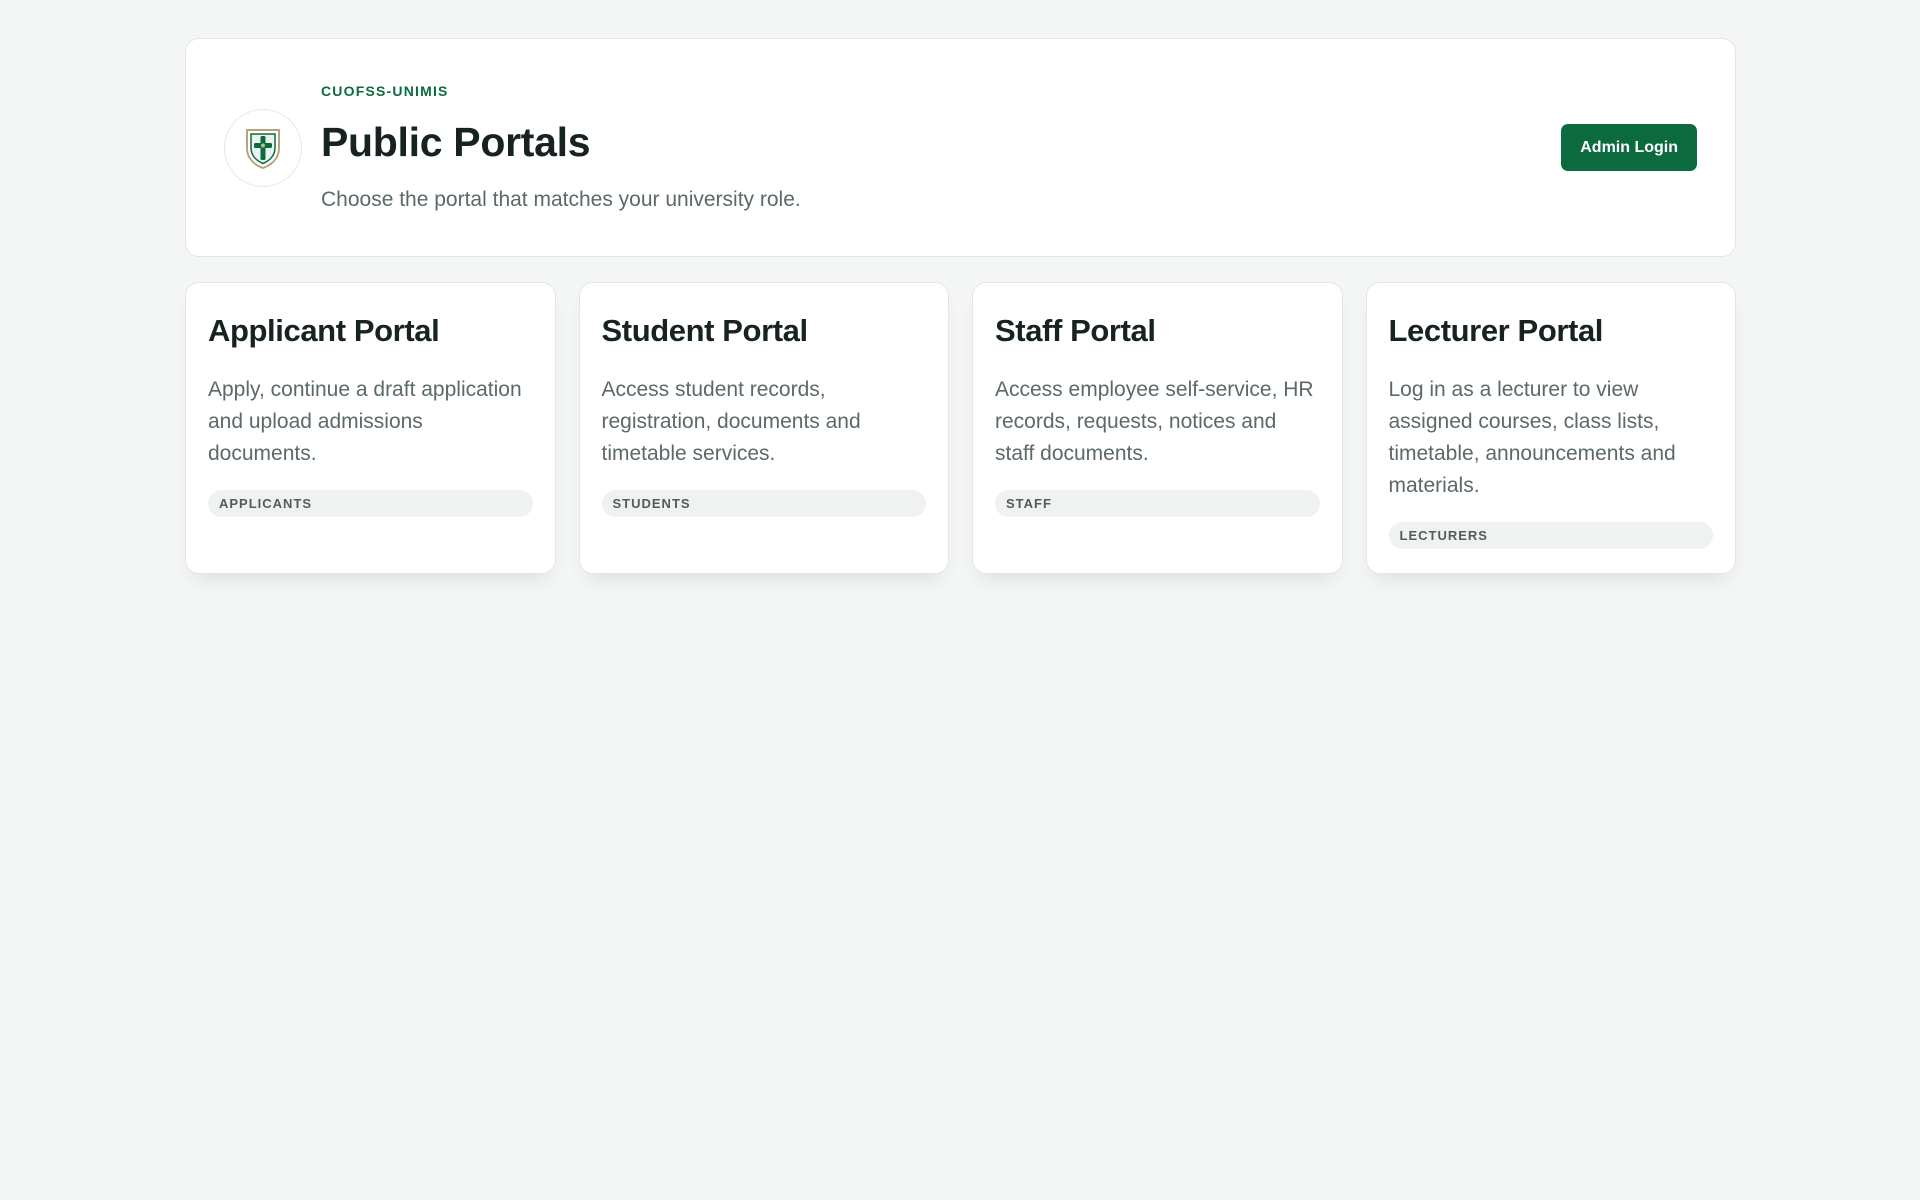 The width and height of the screenshot is (1920, 1200). What do you see at coordinates (705, 330) in the screenshot?
I see `portal-card-title: Student Portal` at bounding box center [705, 330].